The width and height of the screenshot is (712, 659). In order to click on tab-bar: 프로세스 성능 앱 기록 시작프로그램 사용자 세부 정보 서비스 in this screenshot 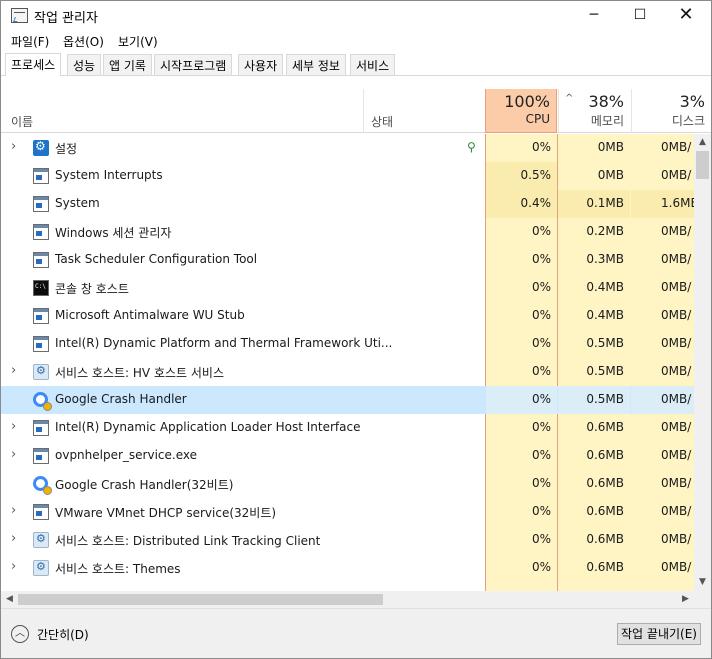, I will do `click(356, 64)`.